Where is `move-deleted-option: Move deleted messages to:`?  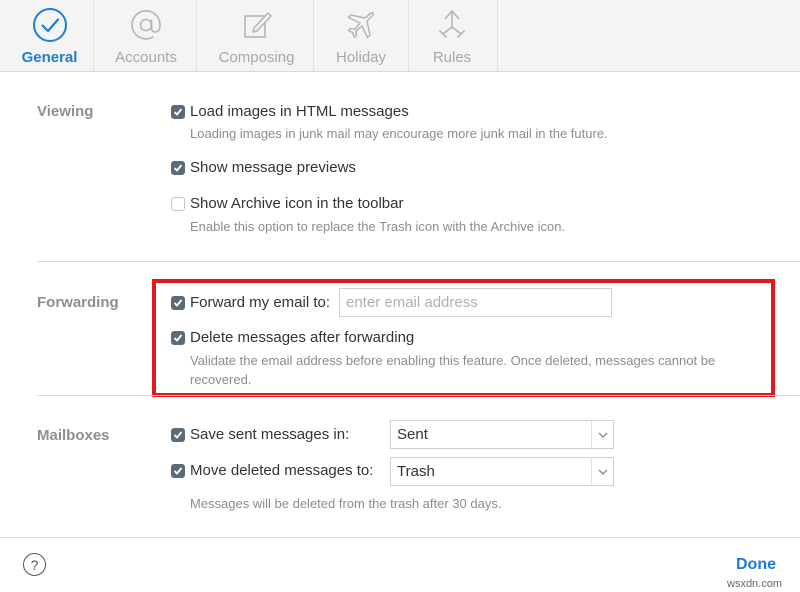
move-deleted-option: Move deleted messages to: is located at coordinates (272, 470).